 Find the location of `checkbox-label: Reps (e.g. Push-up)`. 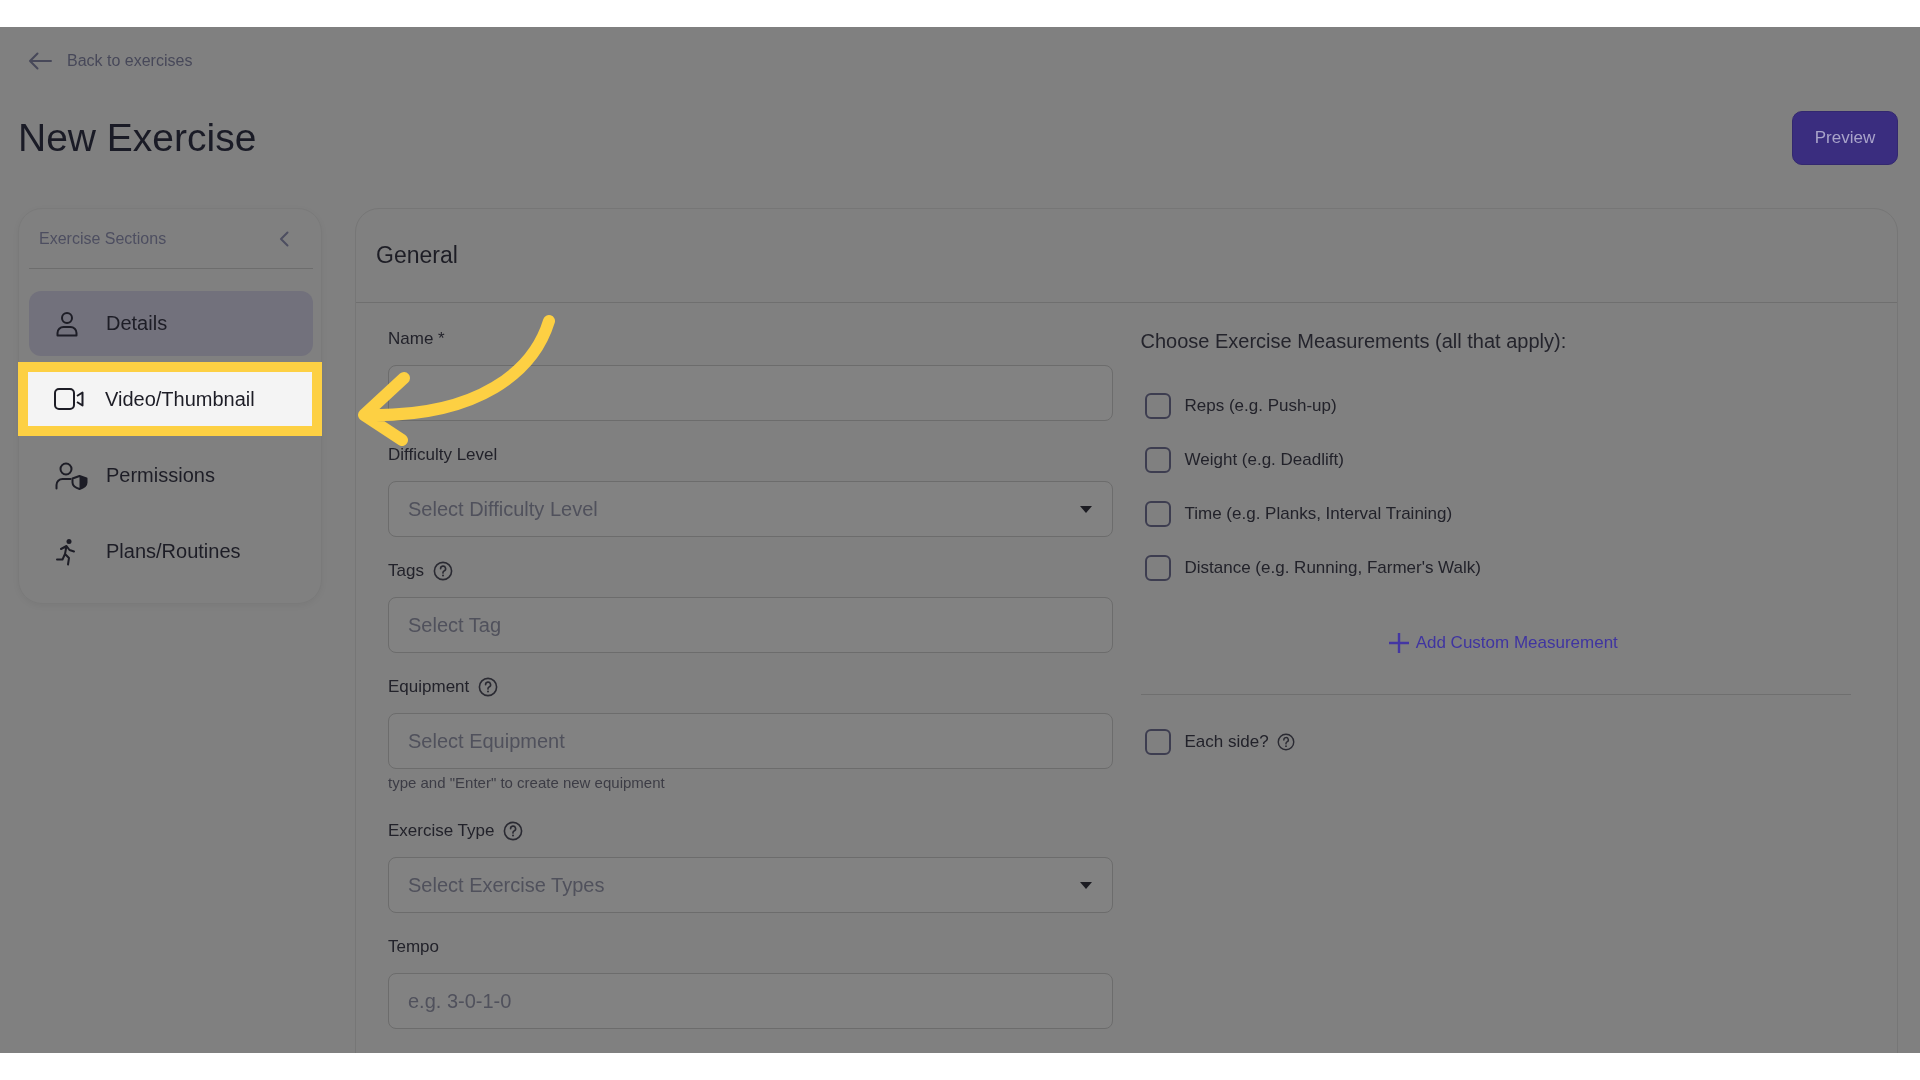

checkbox-label: Reps (e.g. Push-up) is located at coordinates (1260, 406).